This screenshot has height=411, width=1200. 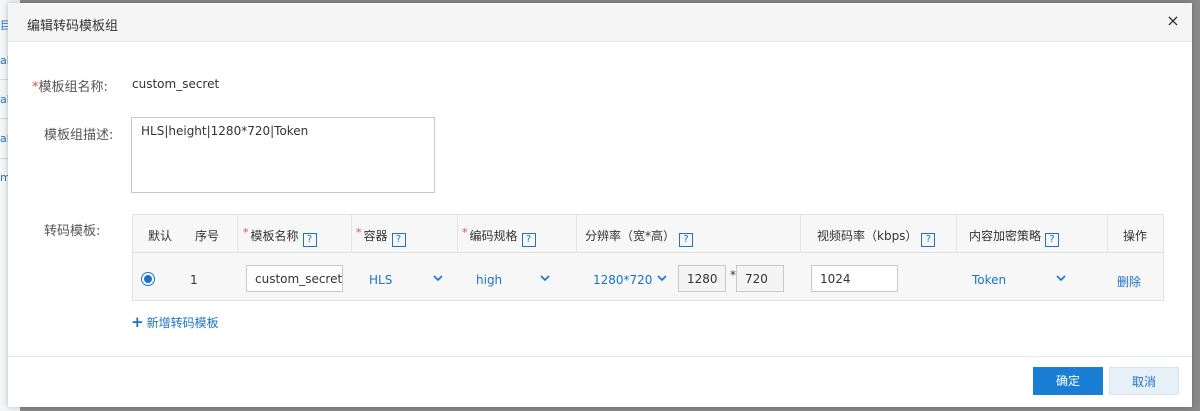 What do you see at coordinates (380, 280) in the screenshot?
I see `container-select-value: HLS` at bounding box center [380, 280].